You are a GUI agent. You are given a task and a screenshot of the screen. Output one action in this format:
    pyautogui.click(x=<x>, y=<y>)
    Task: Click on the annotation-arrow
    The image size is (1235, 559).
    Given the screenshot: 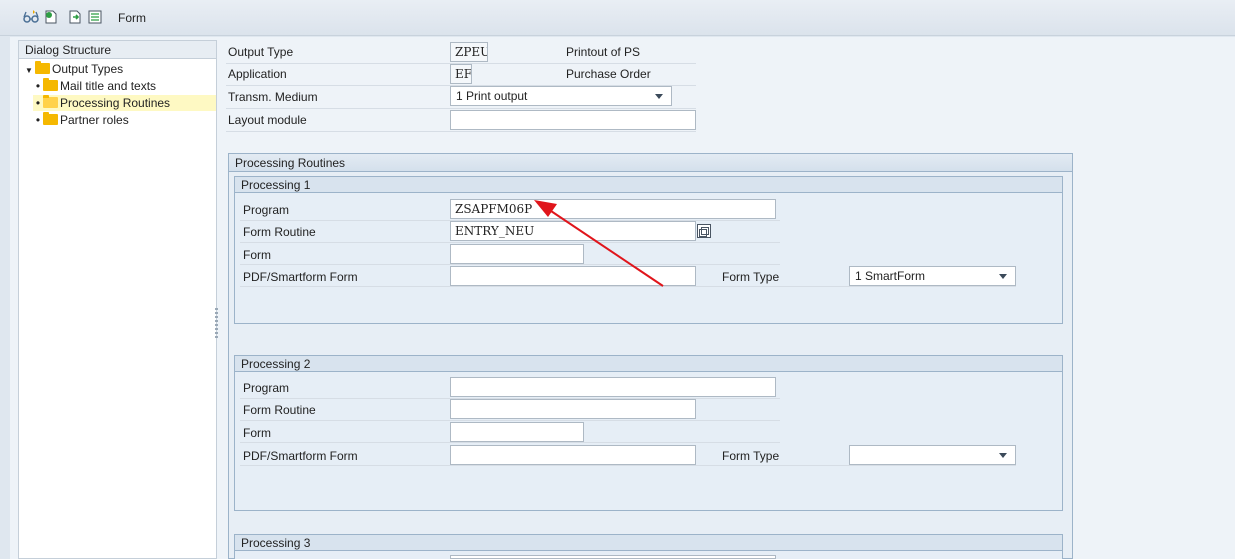 What is the action you would take?
    pyautogui.click(x=599, y=243)
    